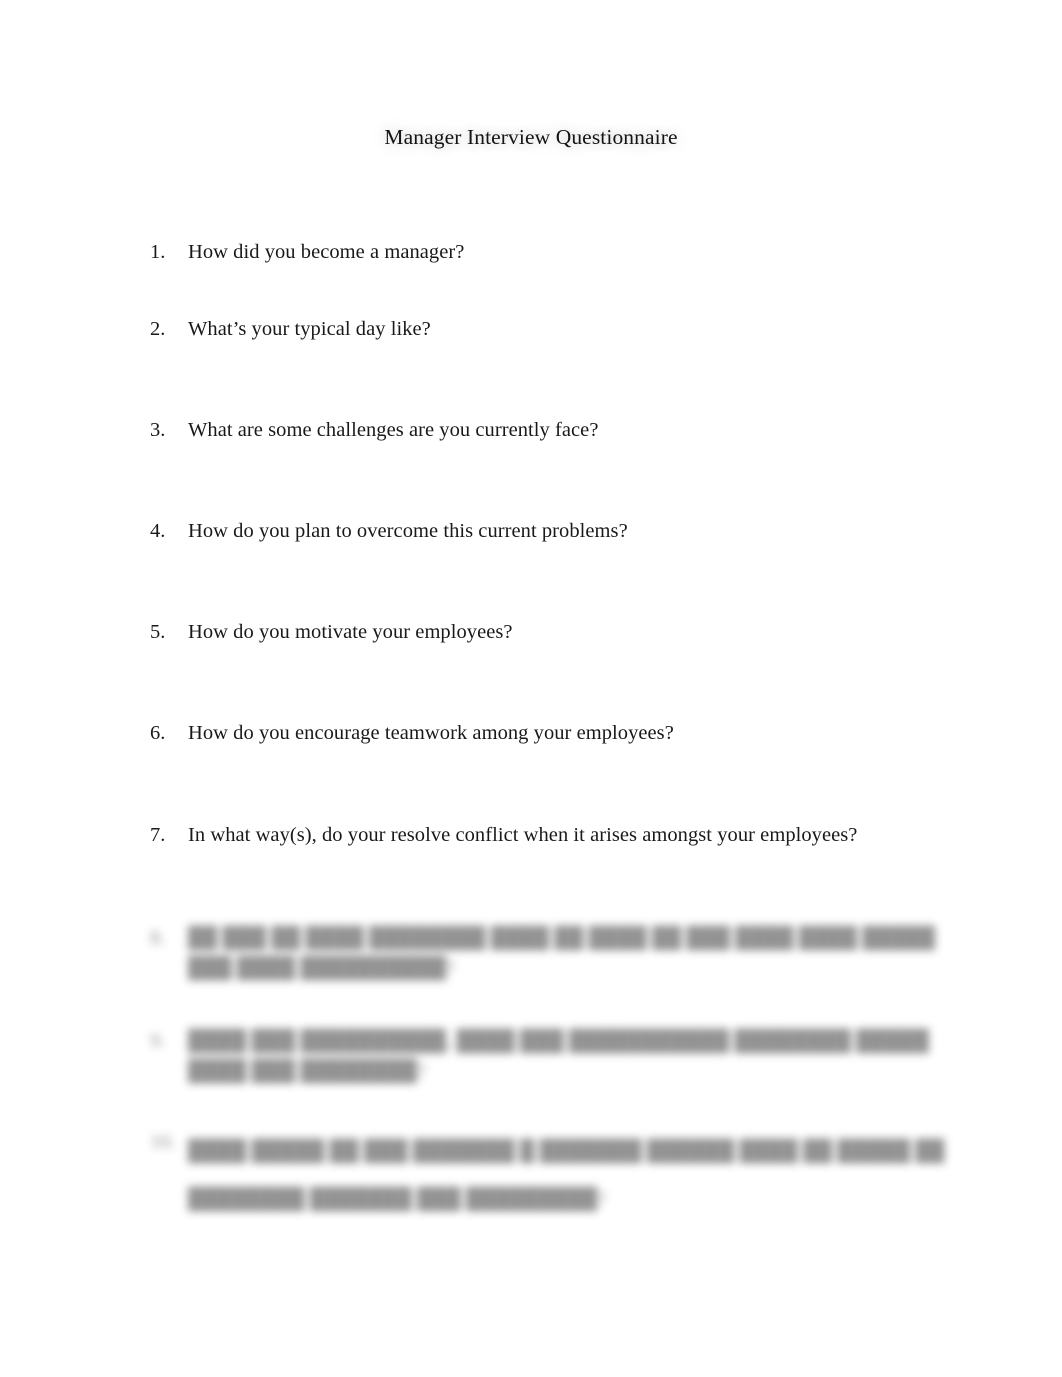  Describe the element at coordinates (158, 329) in the screenshot. I see `question-number-2: 2.` at that location.